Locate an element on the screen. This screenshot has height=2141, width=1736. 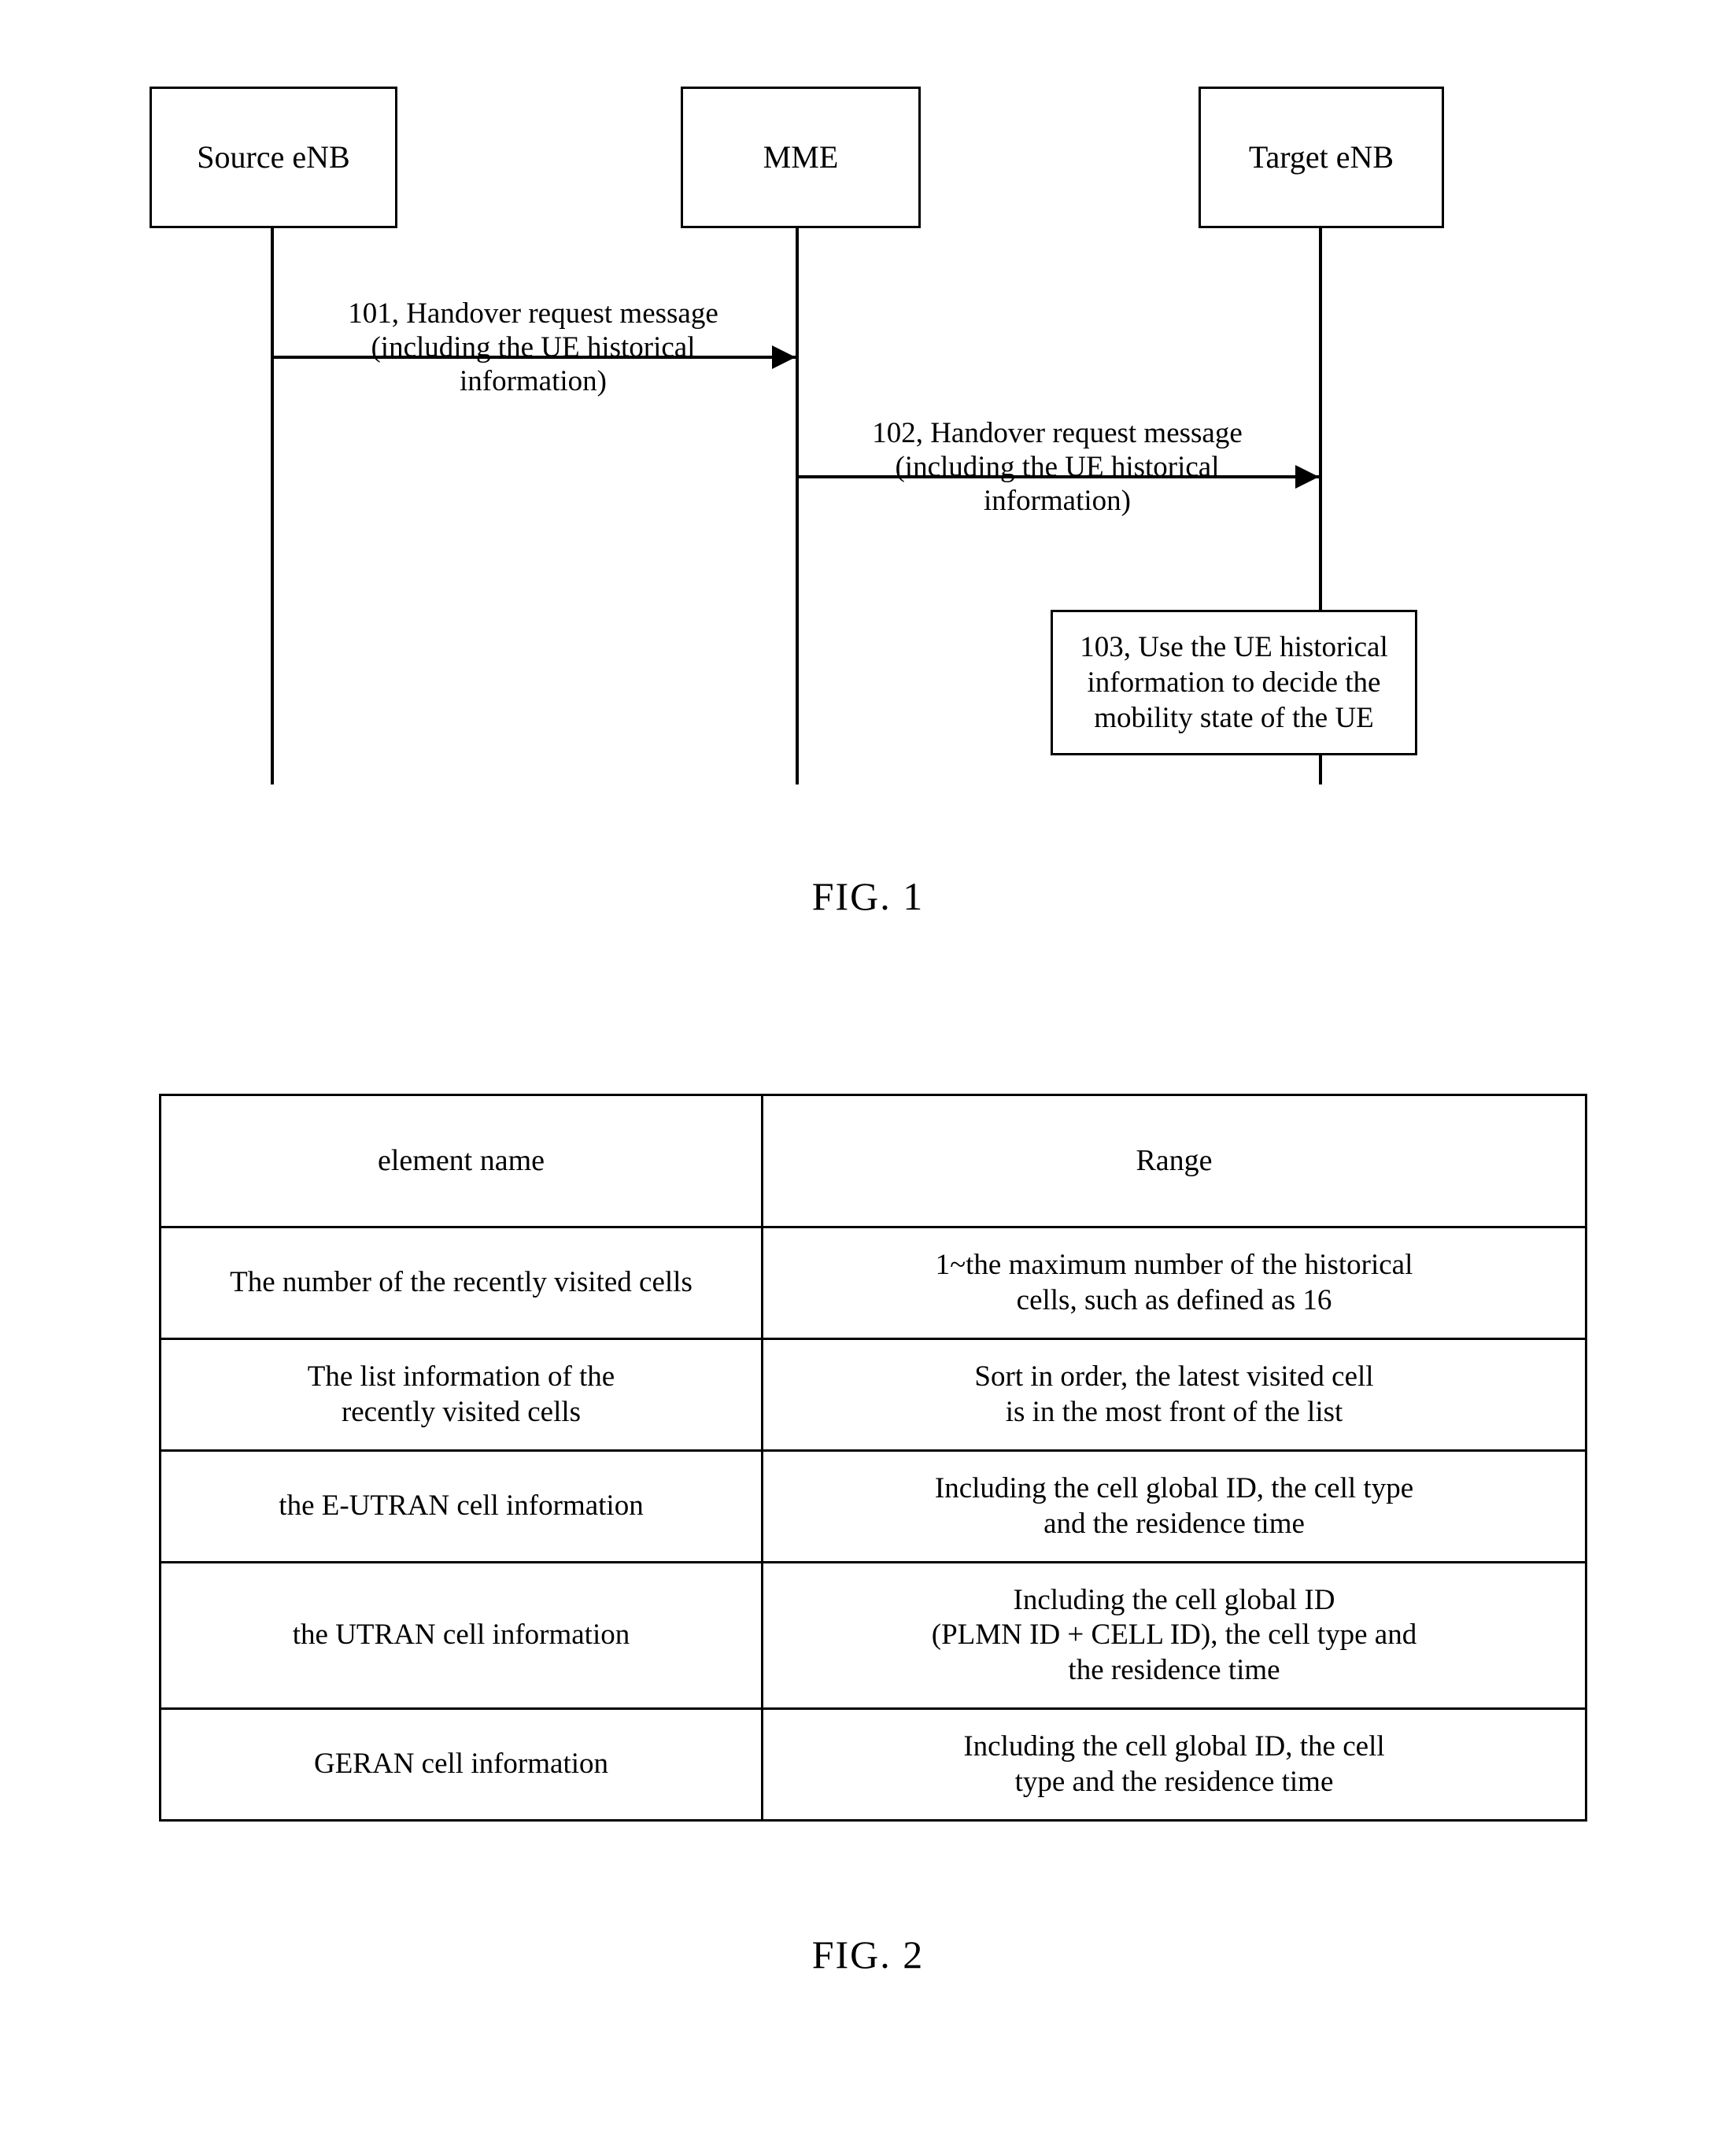
message-label-101-line3: information) is located at coordinates (533, 380).